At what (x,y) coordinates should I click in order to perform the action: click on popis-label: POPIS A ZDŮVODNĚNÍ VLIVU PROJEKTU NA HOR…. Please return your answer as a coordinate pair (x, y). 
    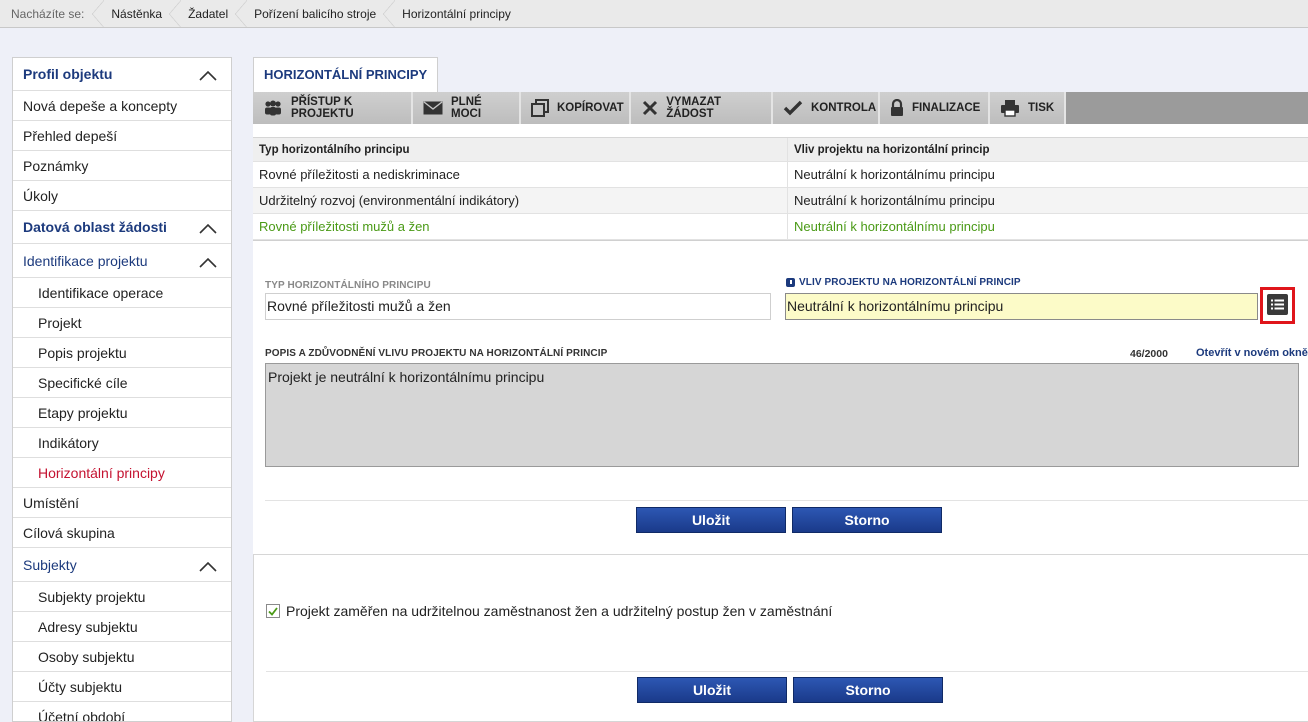
    Looking at the image, I should click on (436, 353).